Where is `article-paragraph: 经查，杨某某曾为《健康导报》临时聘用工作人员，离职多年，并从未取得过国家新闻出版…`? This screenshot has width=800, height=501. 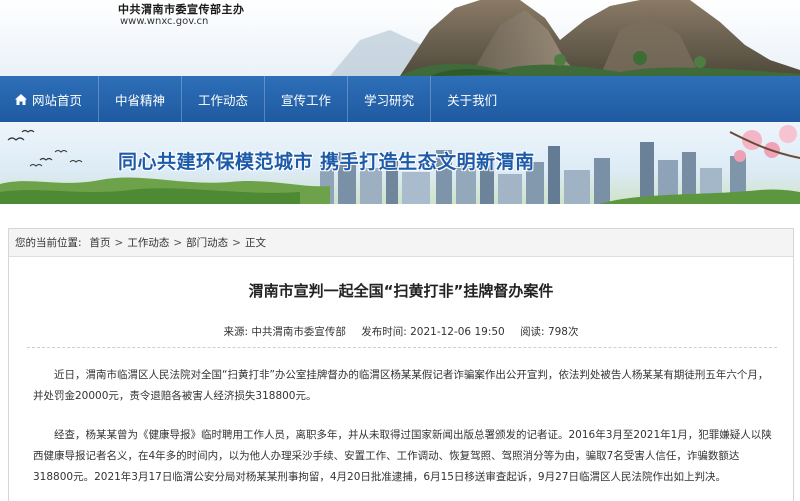 article-paragraph: 经查，杨某某曾为《健康导报》临时聘用工作人员，离职多年，并从未取得过国家新闻出版… is located at coordinates (402, 456).